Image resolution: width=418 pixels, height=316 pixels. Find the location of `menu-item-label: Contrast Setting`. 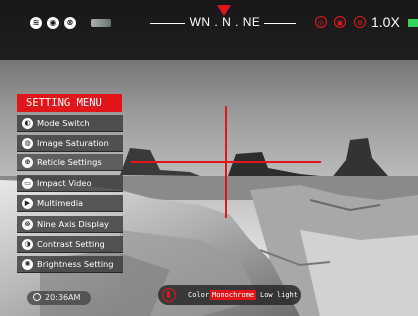

menu-item-label: Contrast Setting is located at coordinates (71, 244).